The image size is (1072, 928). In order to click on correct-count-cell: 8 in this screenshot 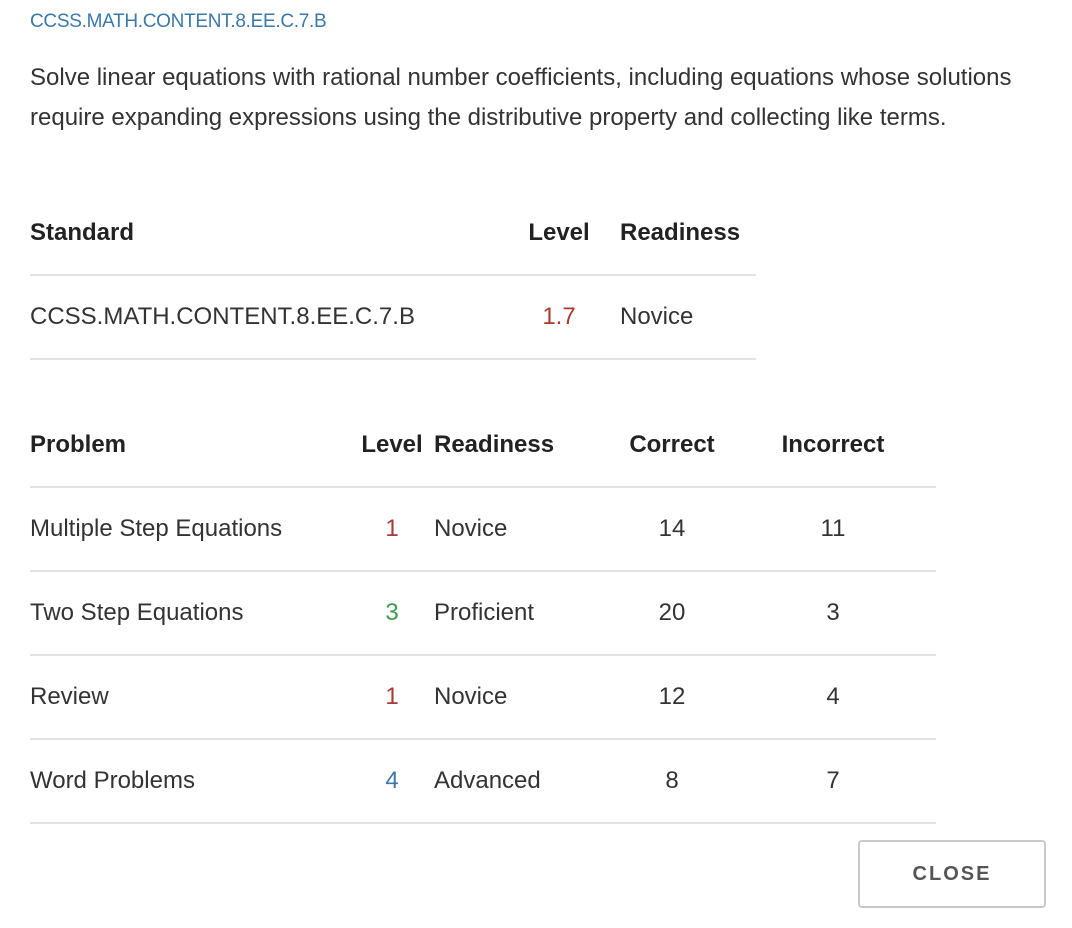, I will do `click(672, 781)`.